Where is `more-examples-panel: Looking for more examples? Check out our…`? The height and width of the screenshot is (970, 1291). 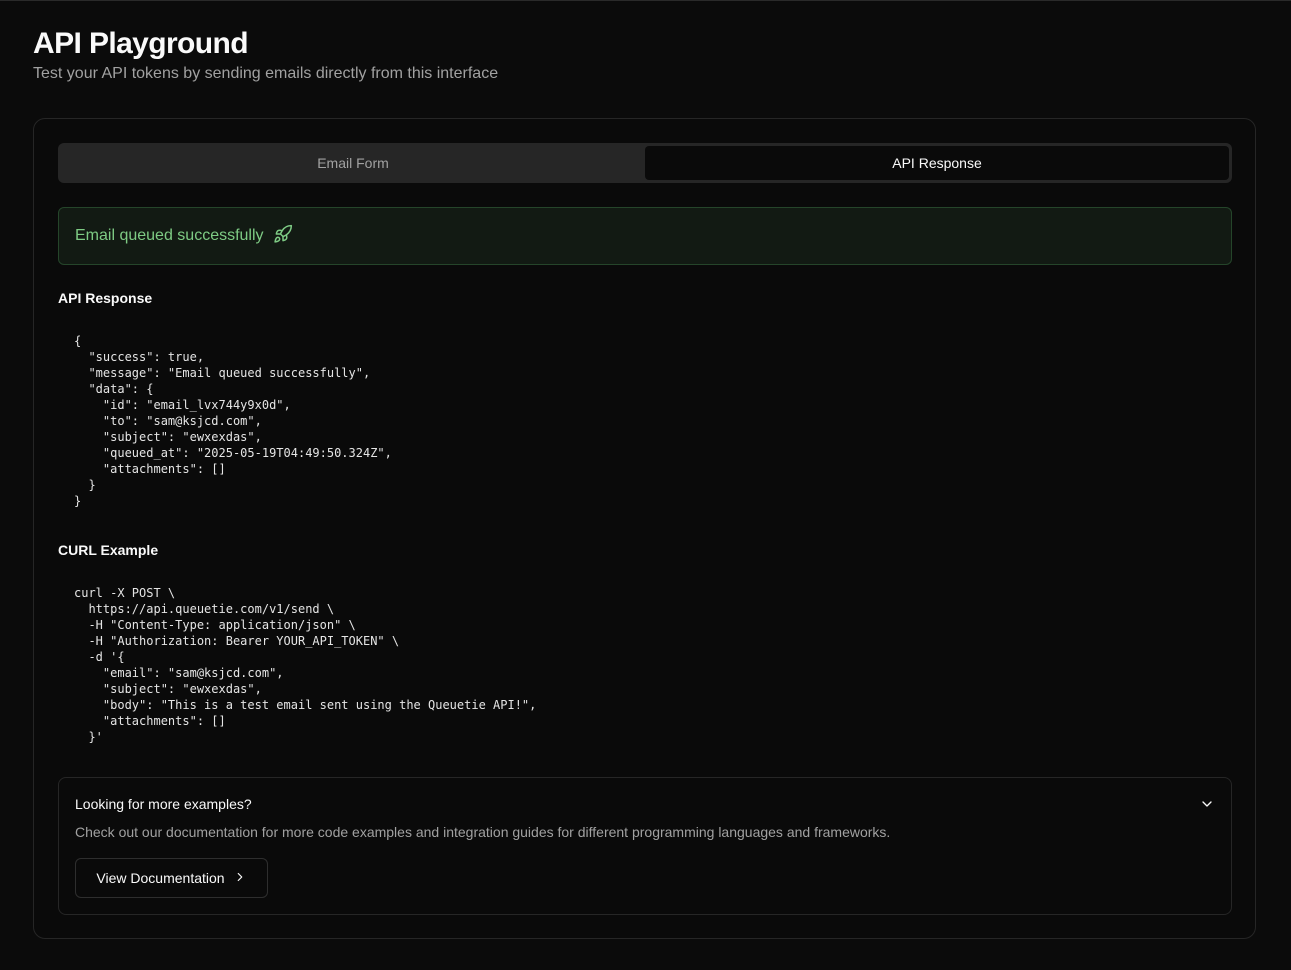 more-examples-panel: Looking for more examples? Check out our… is located at coordinates (645, 846).